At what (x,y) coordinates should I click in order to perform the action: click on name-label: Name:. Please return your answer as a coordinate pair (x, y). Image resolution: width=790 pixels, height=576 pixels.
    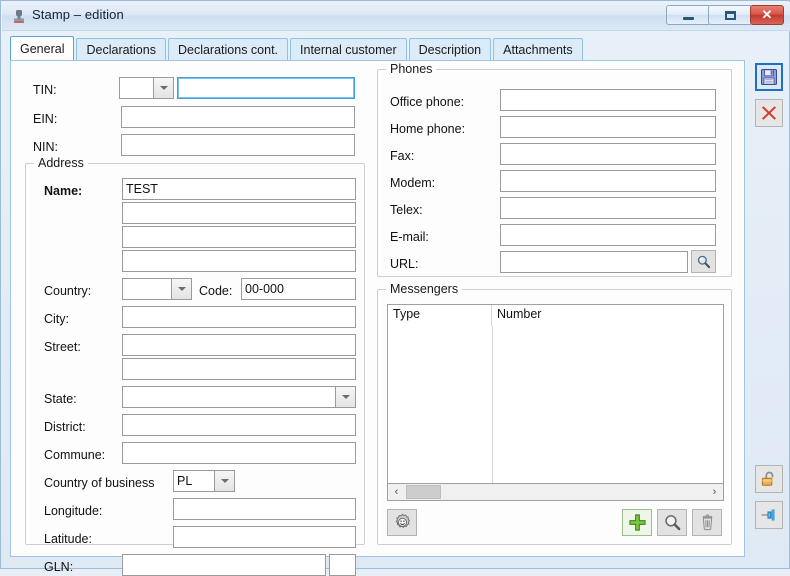
    Looking at the image, I should click on (63, 191).